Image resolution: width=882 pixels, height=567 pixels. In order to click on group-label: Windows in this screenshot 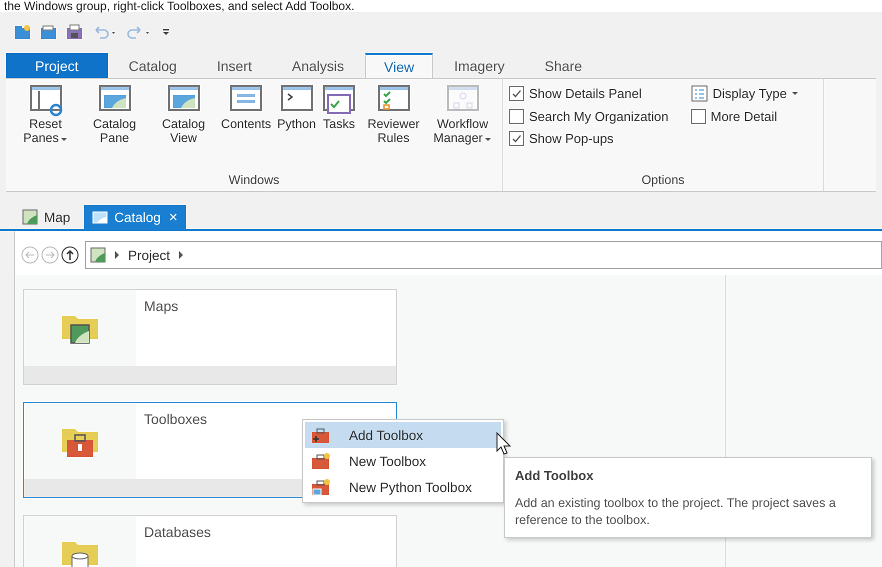, I will do `click(254, 181)`.